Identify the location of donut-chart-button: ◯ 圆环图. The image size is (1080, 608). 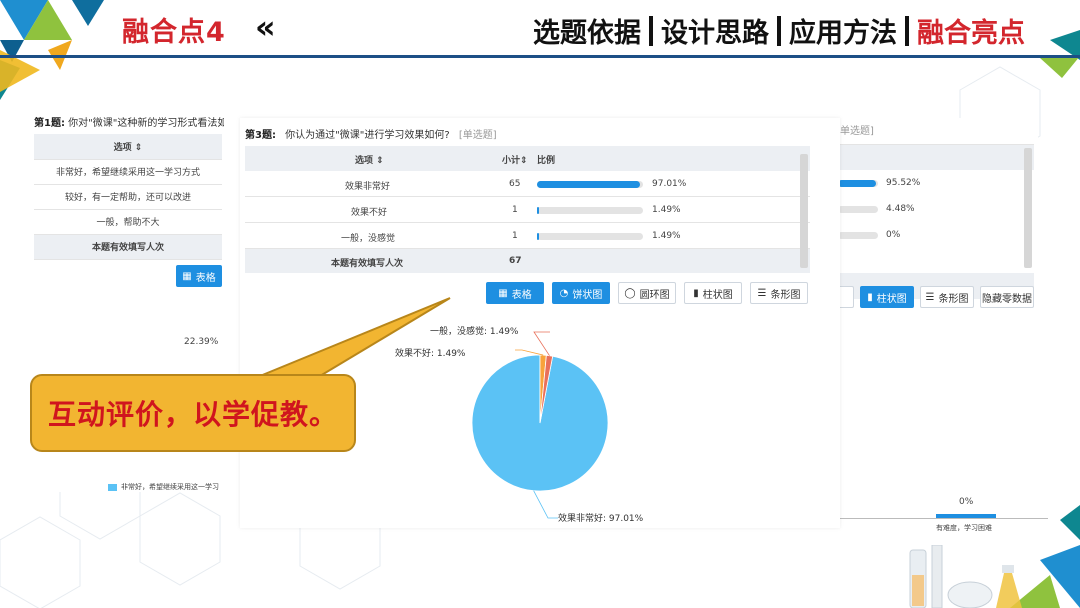
(647, 293).